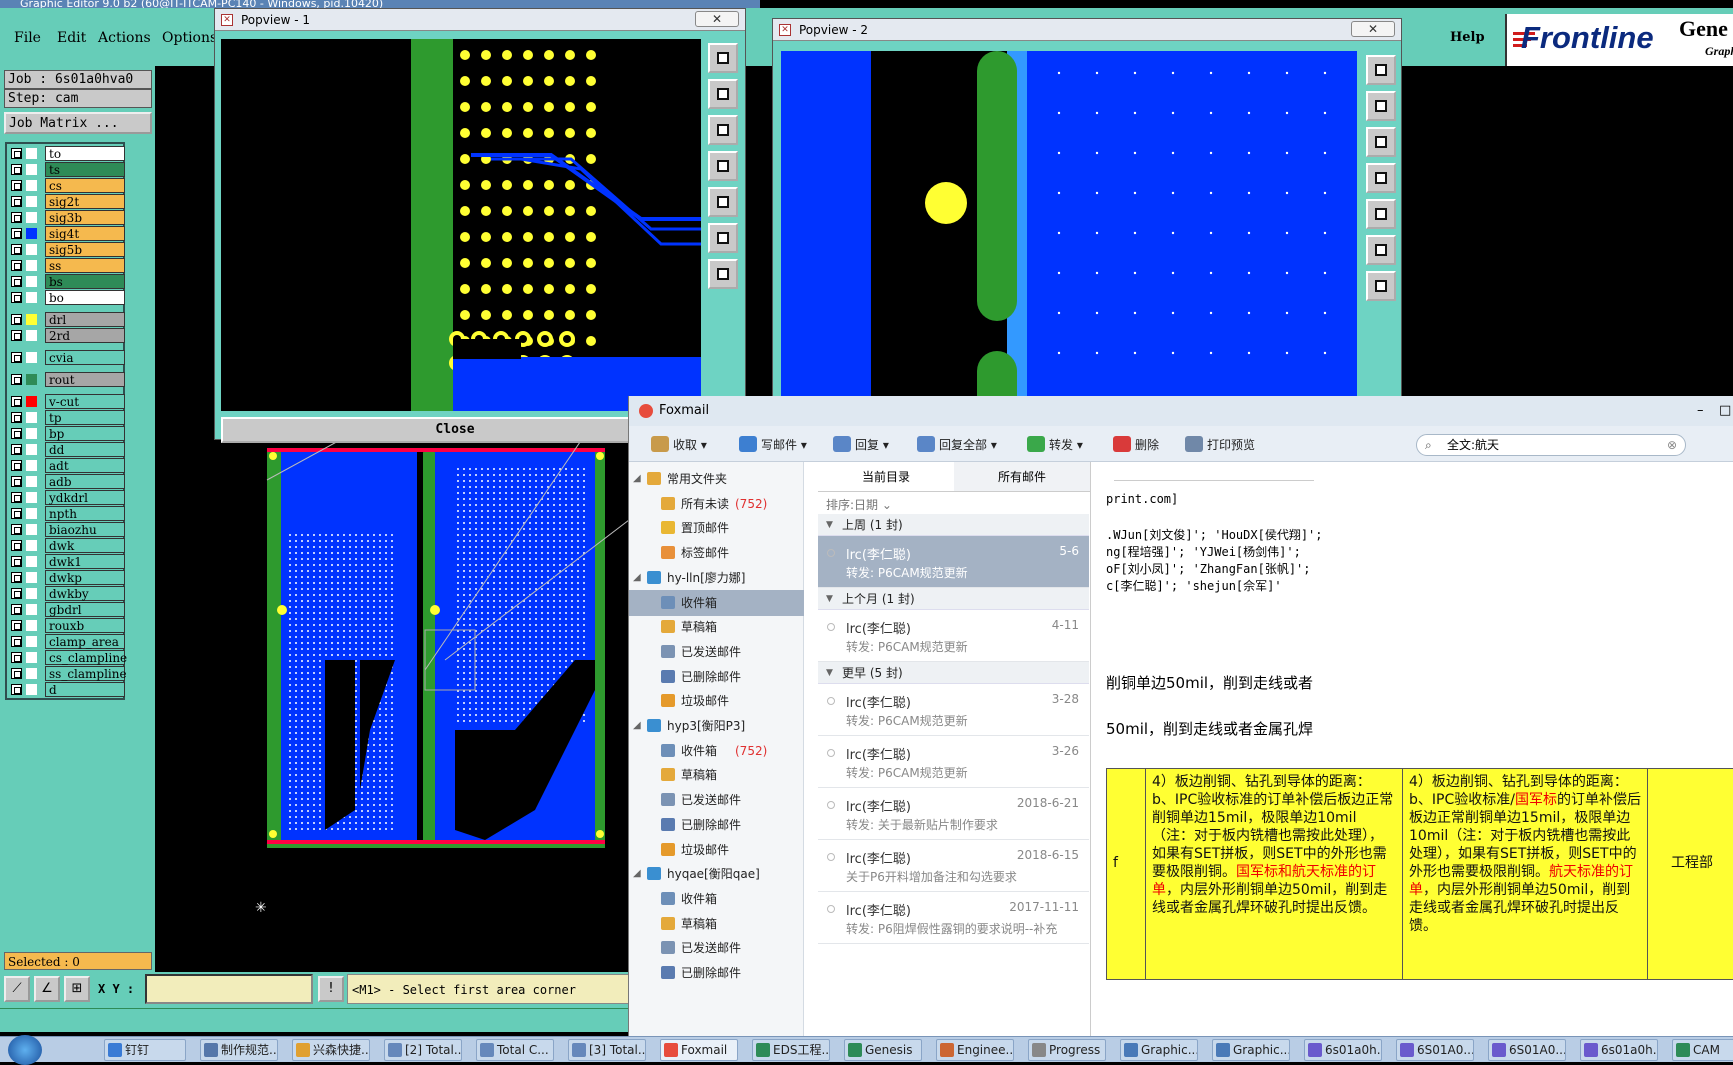  What do you see at coordinates (69, 335) in the screenshot?
I see `layer-row-2rd: 2rd` at bounding box center [69, 335].